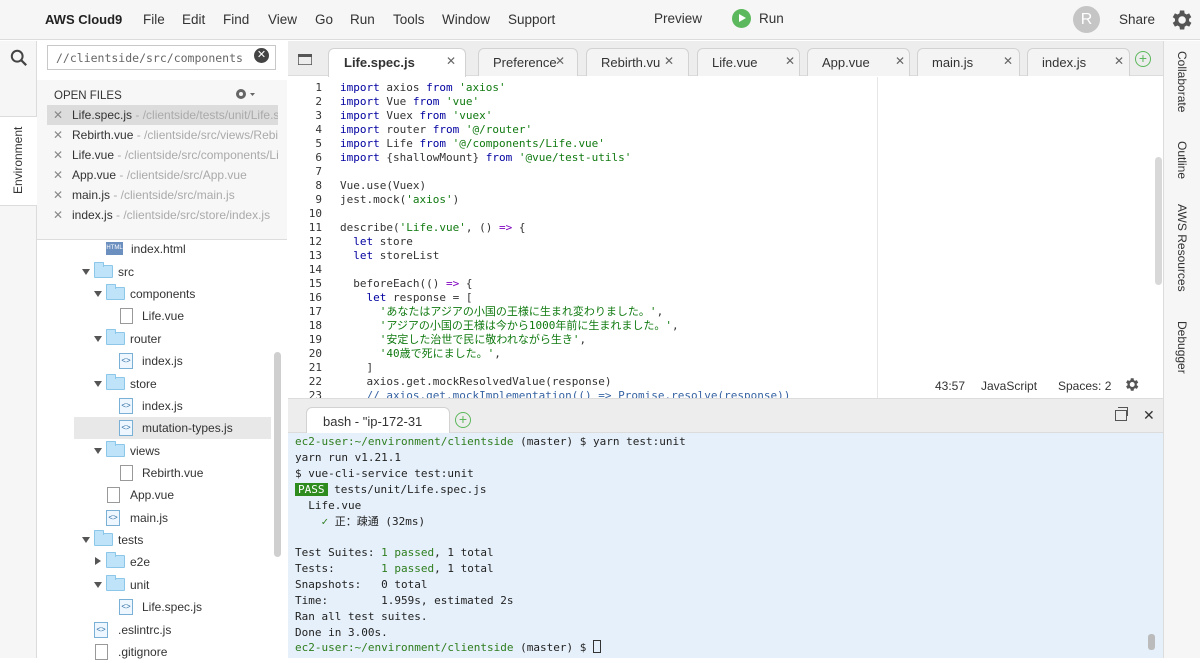 Image resolution: width=1200 pixels, height=663 pixels. I want to click on menu-edit: Edit, so click(193, 19).